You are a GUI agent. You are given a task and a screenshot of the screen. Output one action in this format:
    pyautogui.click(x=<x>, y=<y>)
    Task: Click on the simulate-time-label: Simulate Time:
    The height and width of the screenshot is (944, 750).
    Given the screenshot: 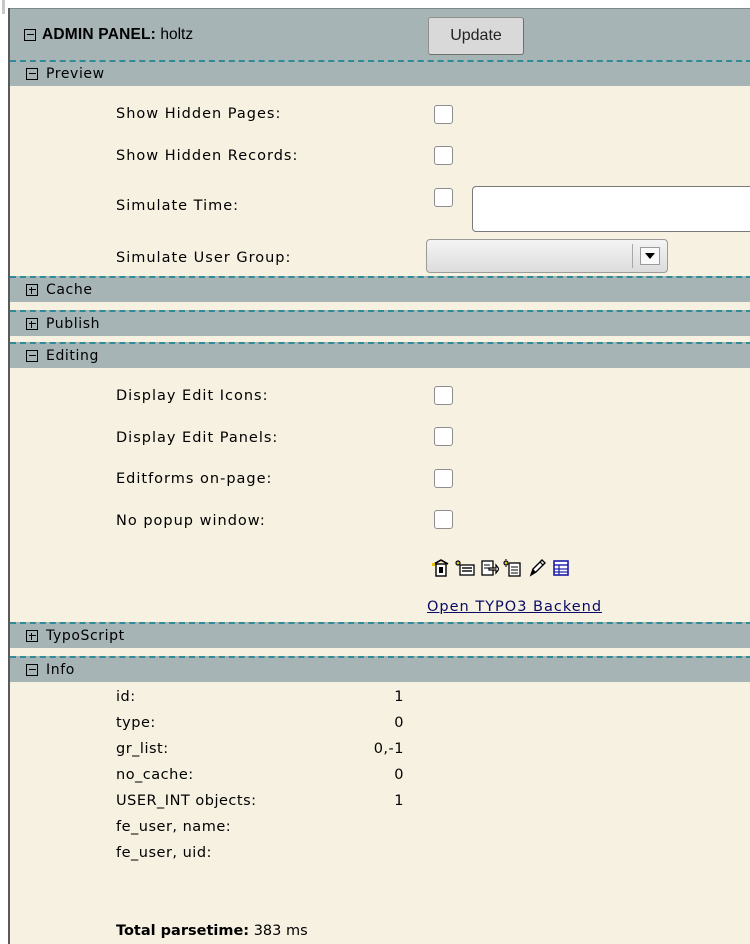 What is the action you would take?
    pyautogui.click(x=178, y=206)
    